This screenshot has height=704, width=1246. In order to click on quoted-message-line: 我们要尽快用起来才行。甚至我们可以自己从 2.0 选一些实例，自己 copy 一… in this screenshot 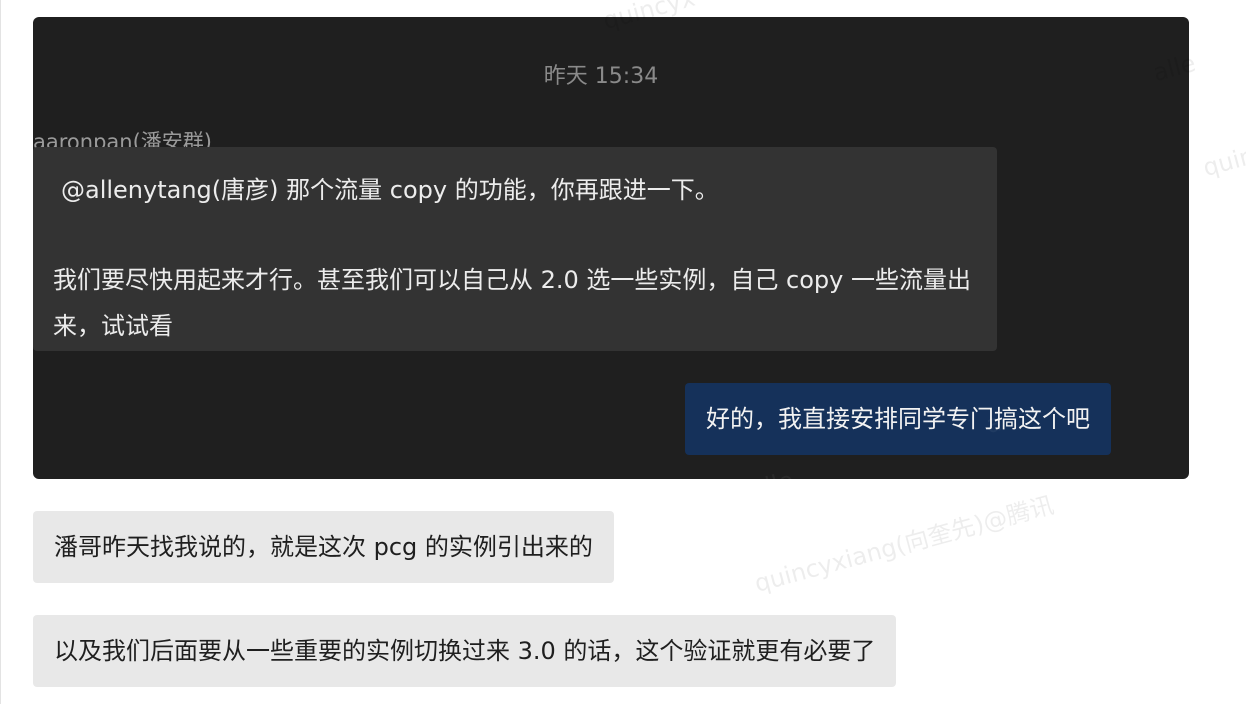, I will do `click(512, 303)`.